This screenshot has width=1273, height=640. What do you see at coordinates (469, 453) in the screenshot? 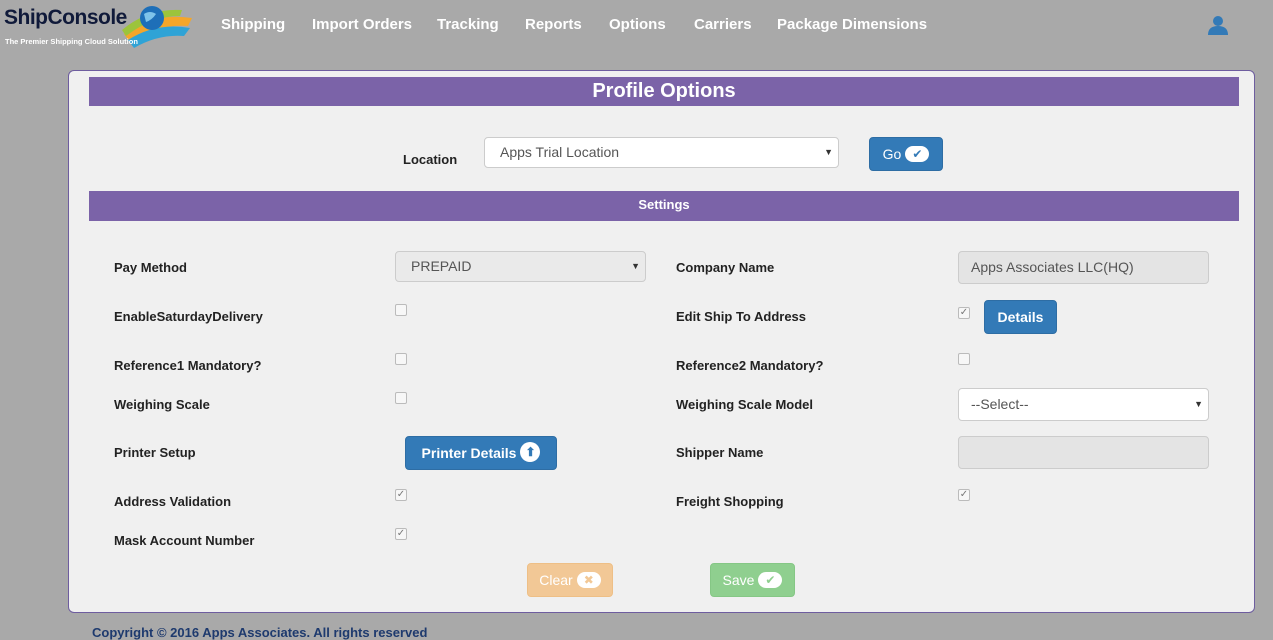
I see `printer-details-label: Printer Details` at bounding box center [469, 453].